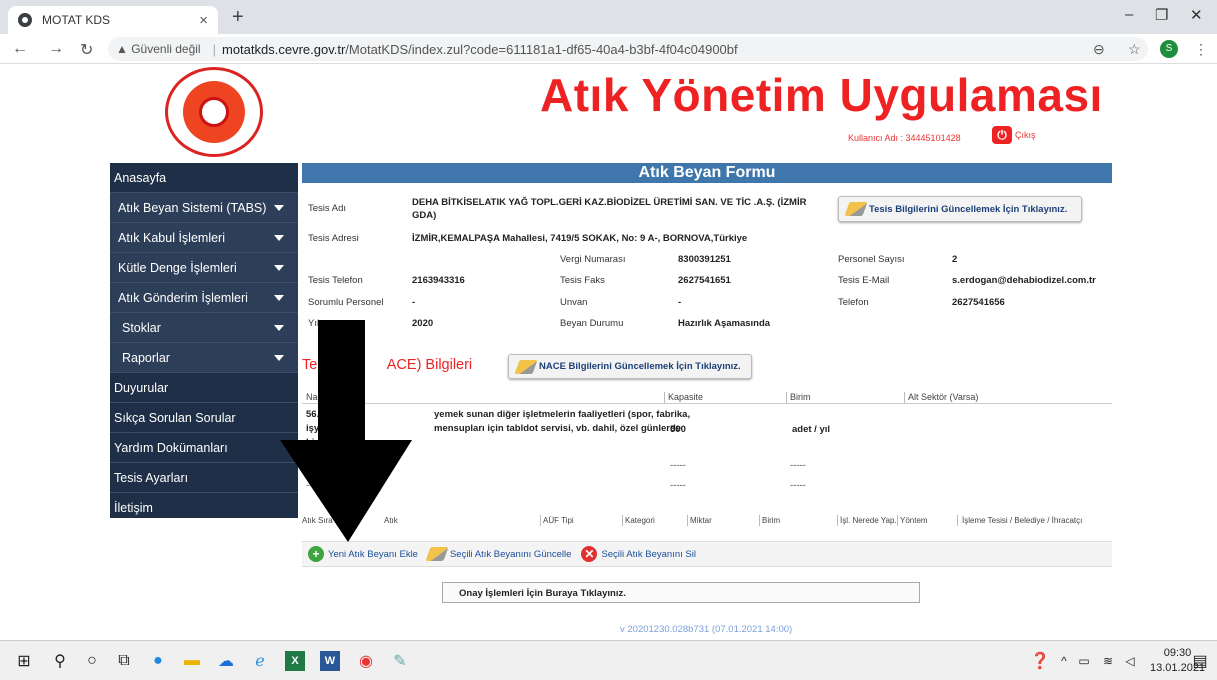 The width and height of the screenshot is (1217, 680). Describe the element at coordinates (204, 178) in the screenshot. I see `sidebar-item-anasayfa: Anasayfa` at that location.